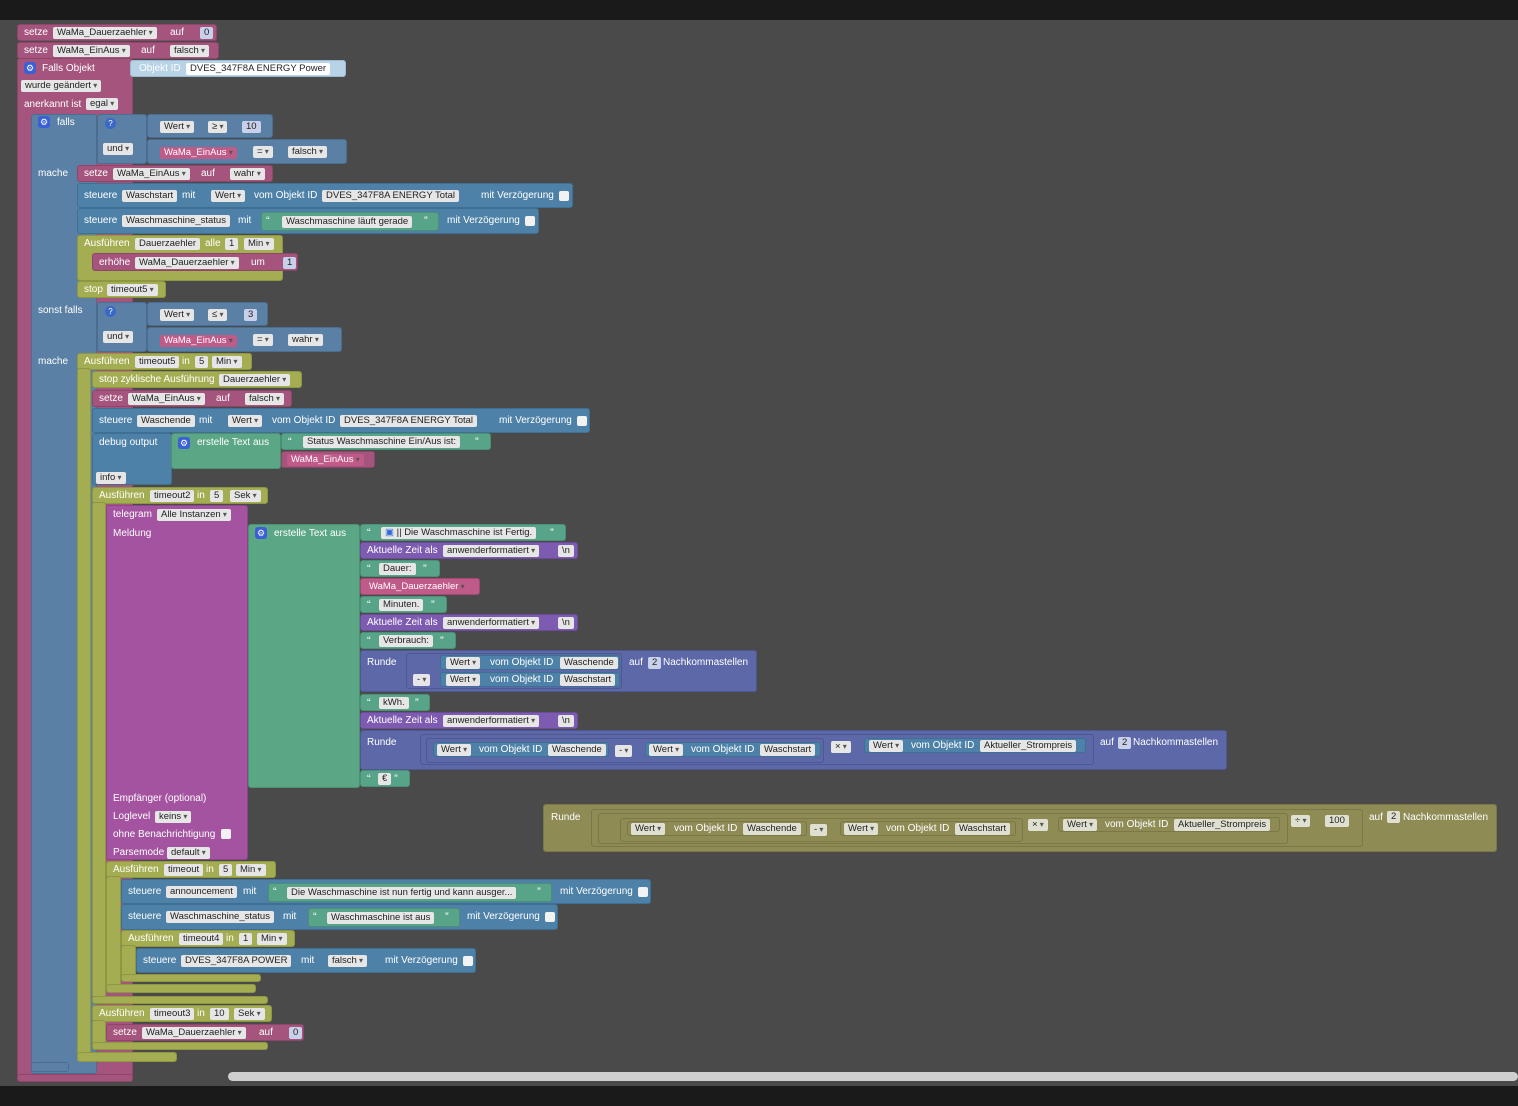 This screenshot has height=1106, width=1518. Describe the element at coordinates (157, 362) in the screenshot. I see `timer-timeout5: timeout5` at that location.